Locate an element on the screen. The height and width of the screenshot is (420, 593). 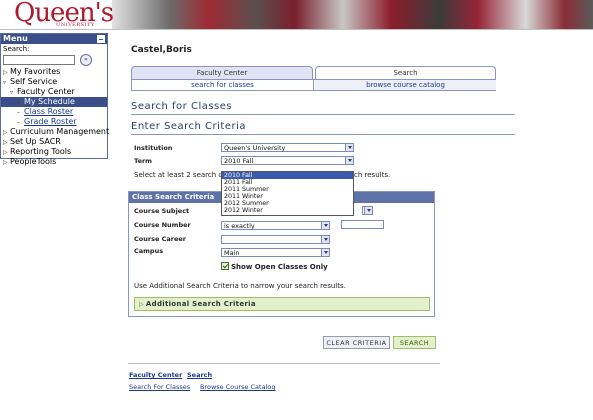
subtab-search-for-classes: search for classes is located at coordinates (223, 85).